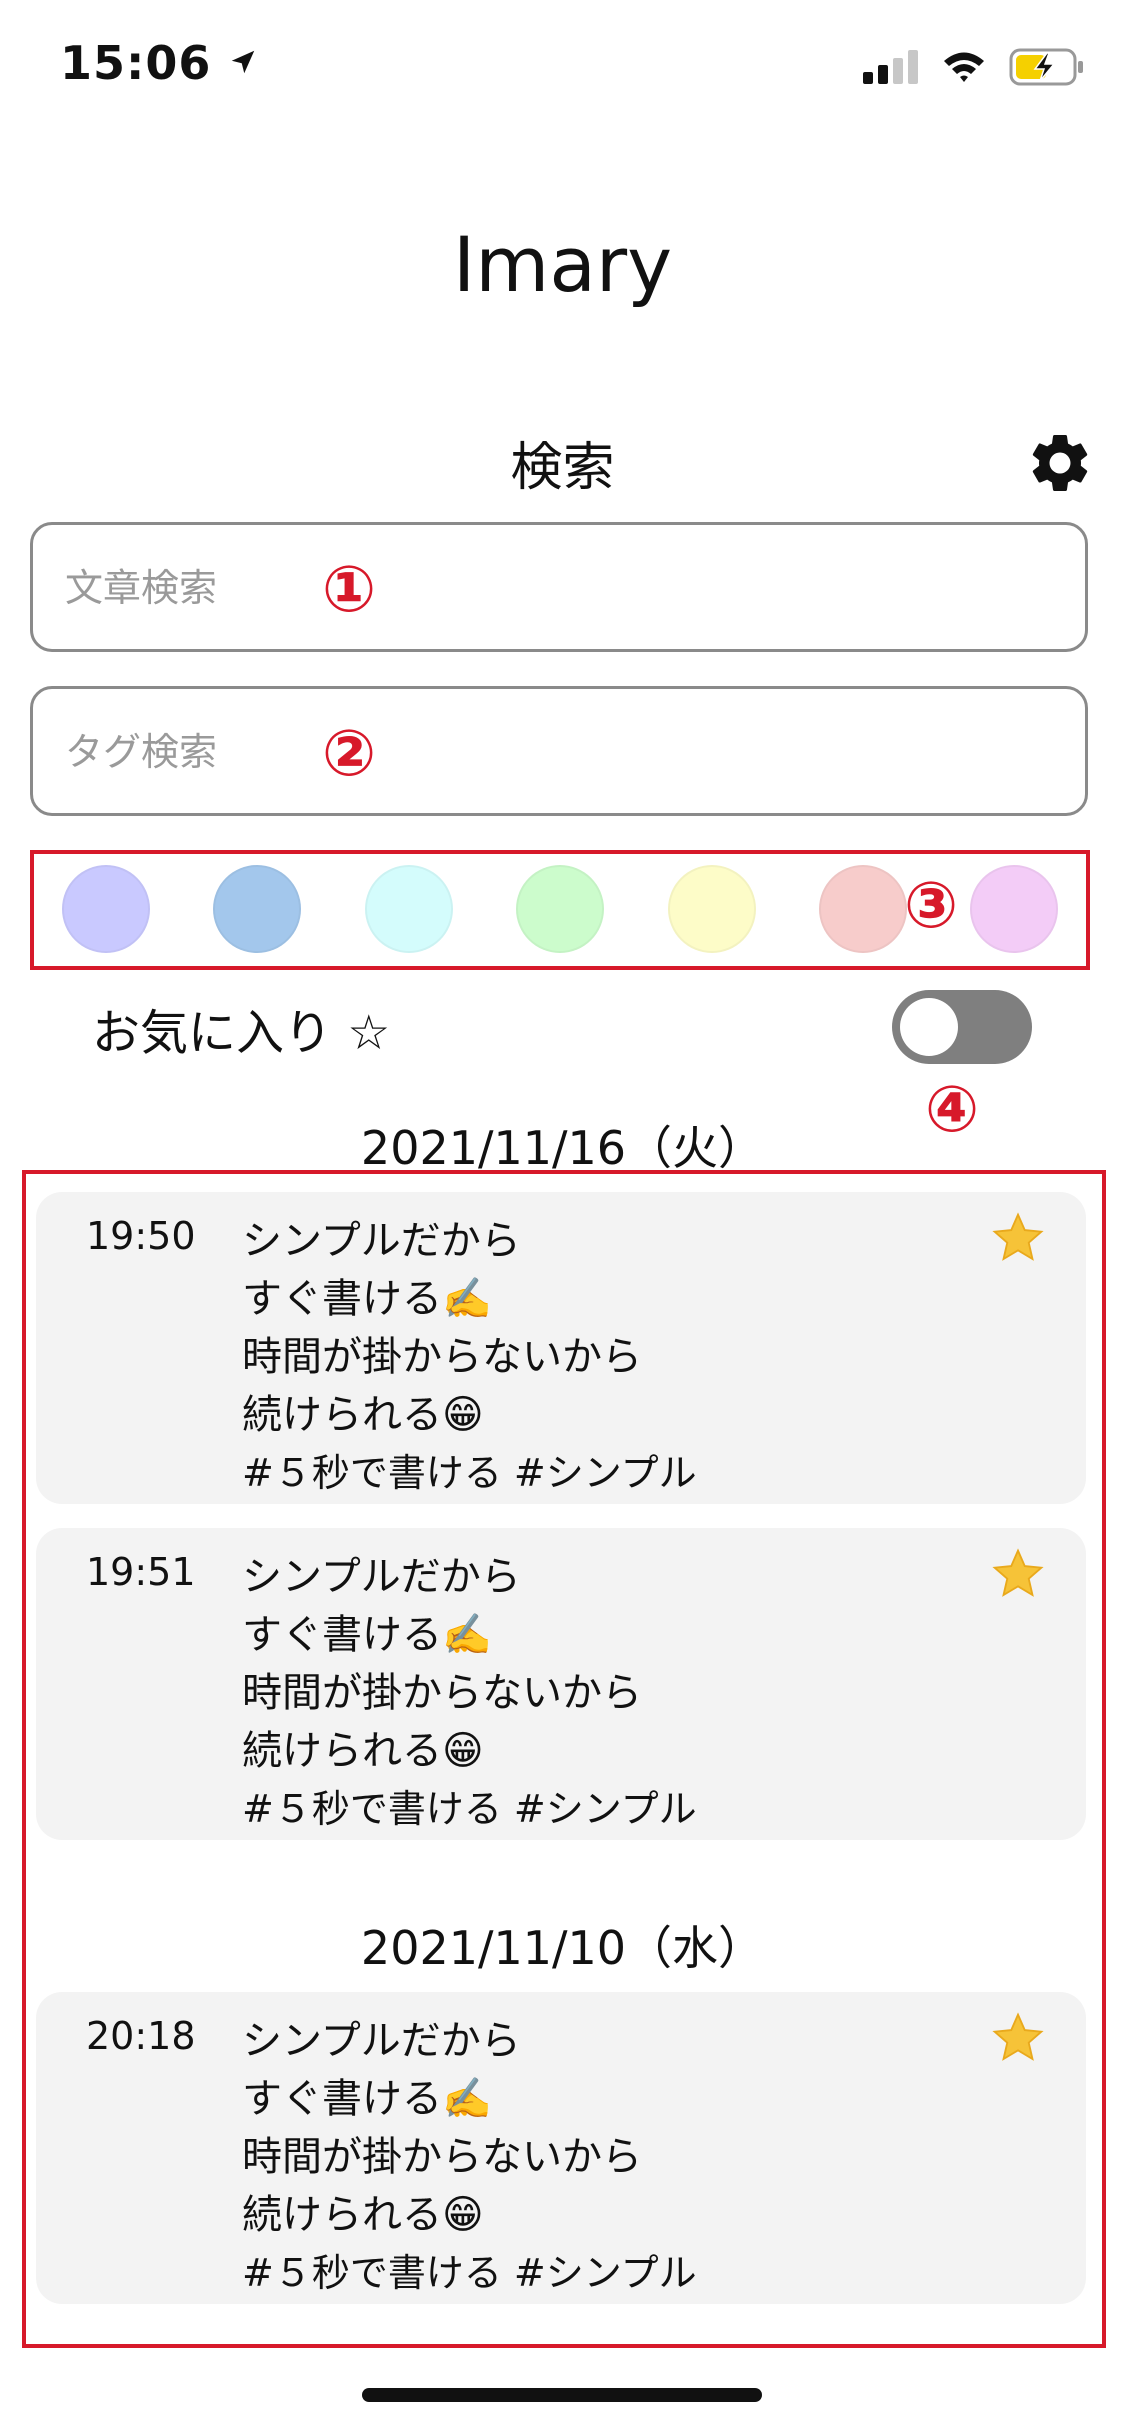  What do you see at coordinates (929, 1027) in the screenshot?
I see `toggle-knob` at bounding box center [929, 1027].